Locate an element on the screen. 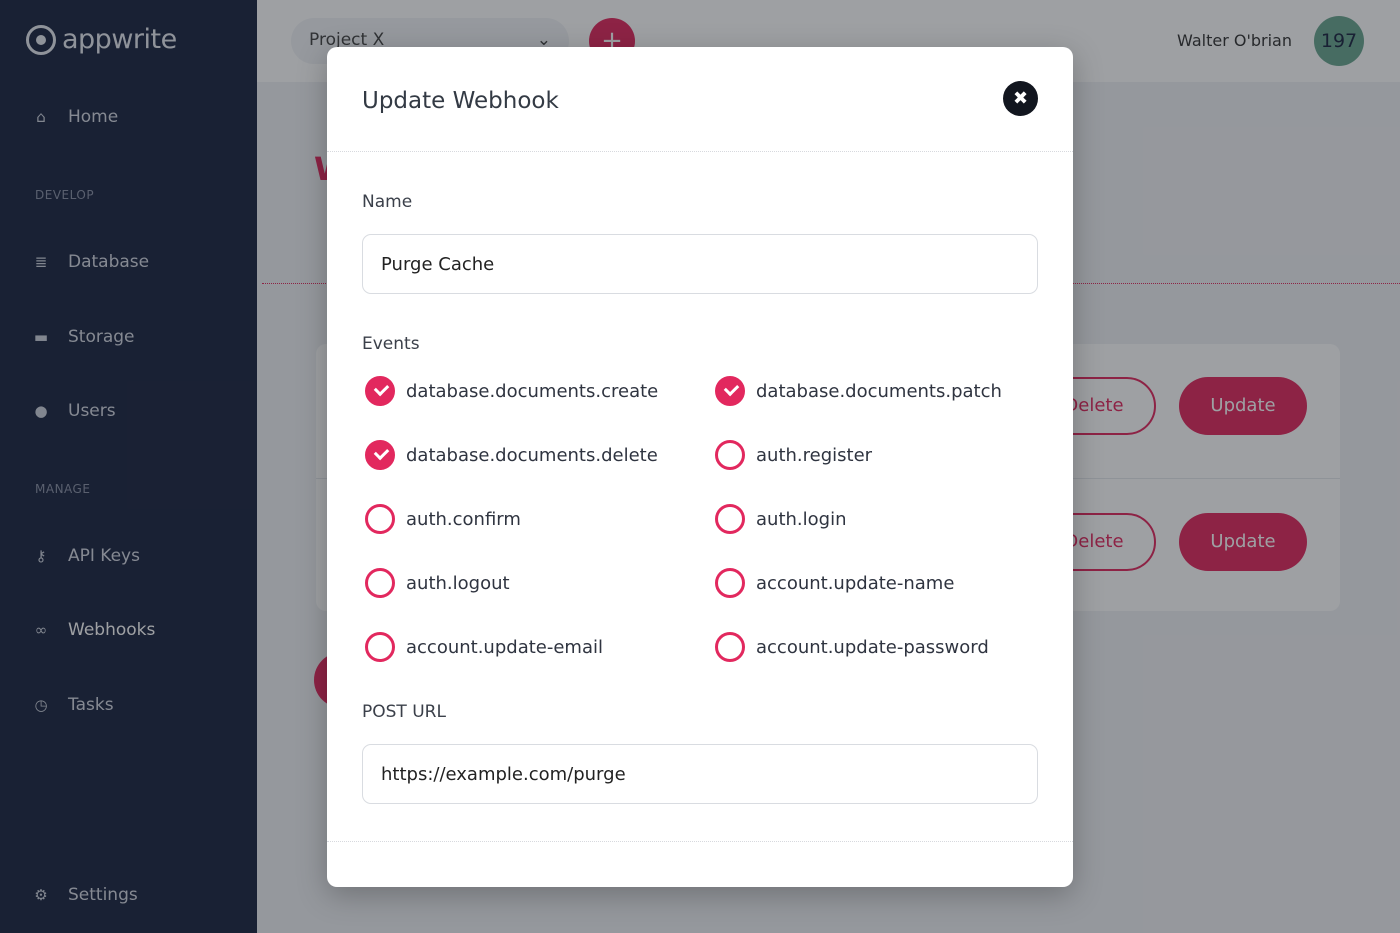 This screenshot has height=933, width=1400. event-label: auth.confirm is located at coordinates (463, 519).